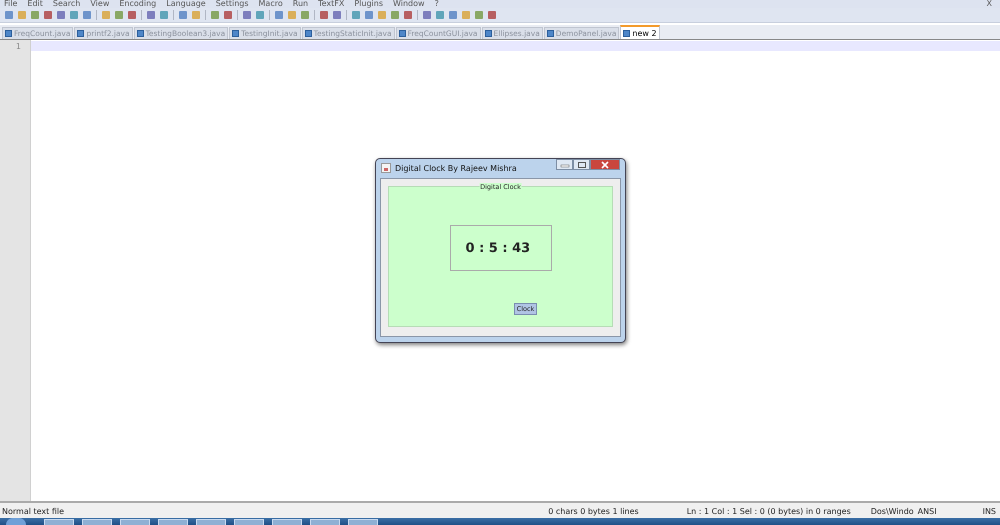  I want to click on menu-item: Plugins, so click(369, 4).